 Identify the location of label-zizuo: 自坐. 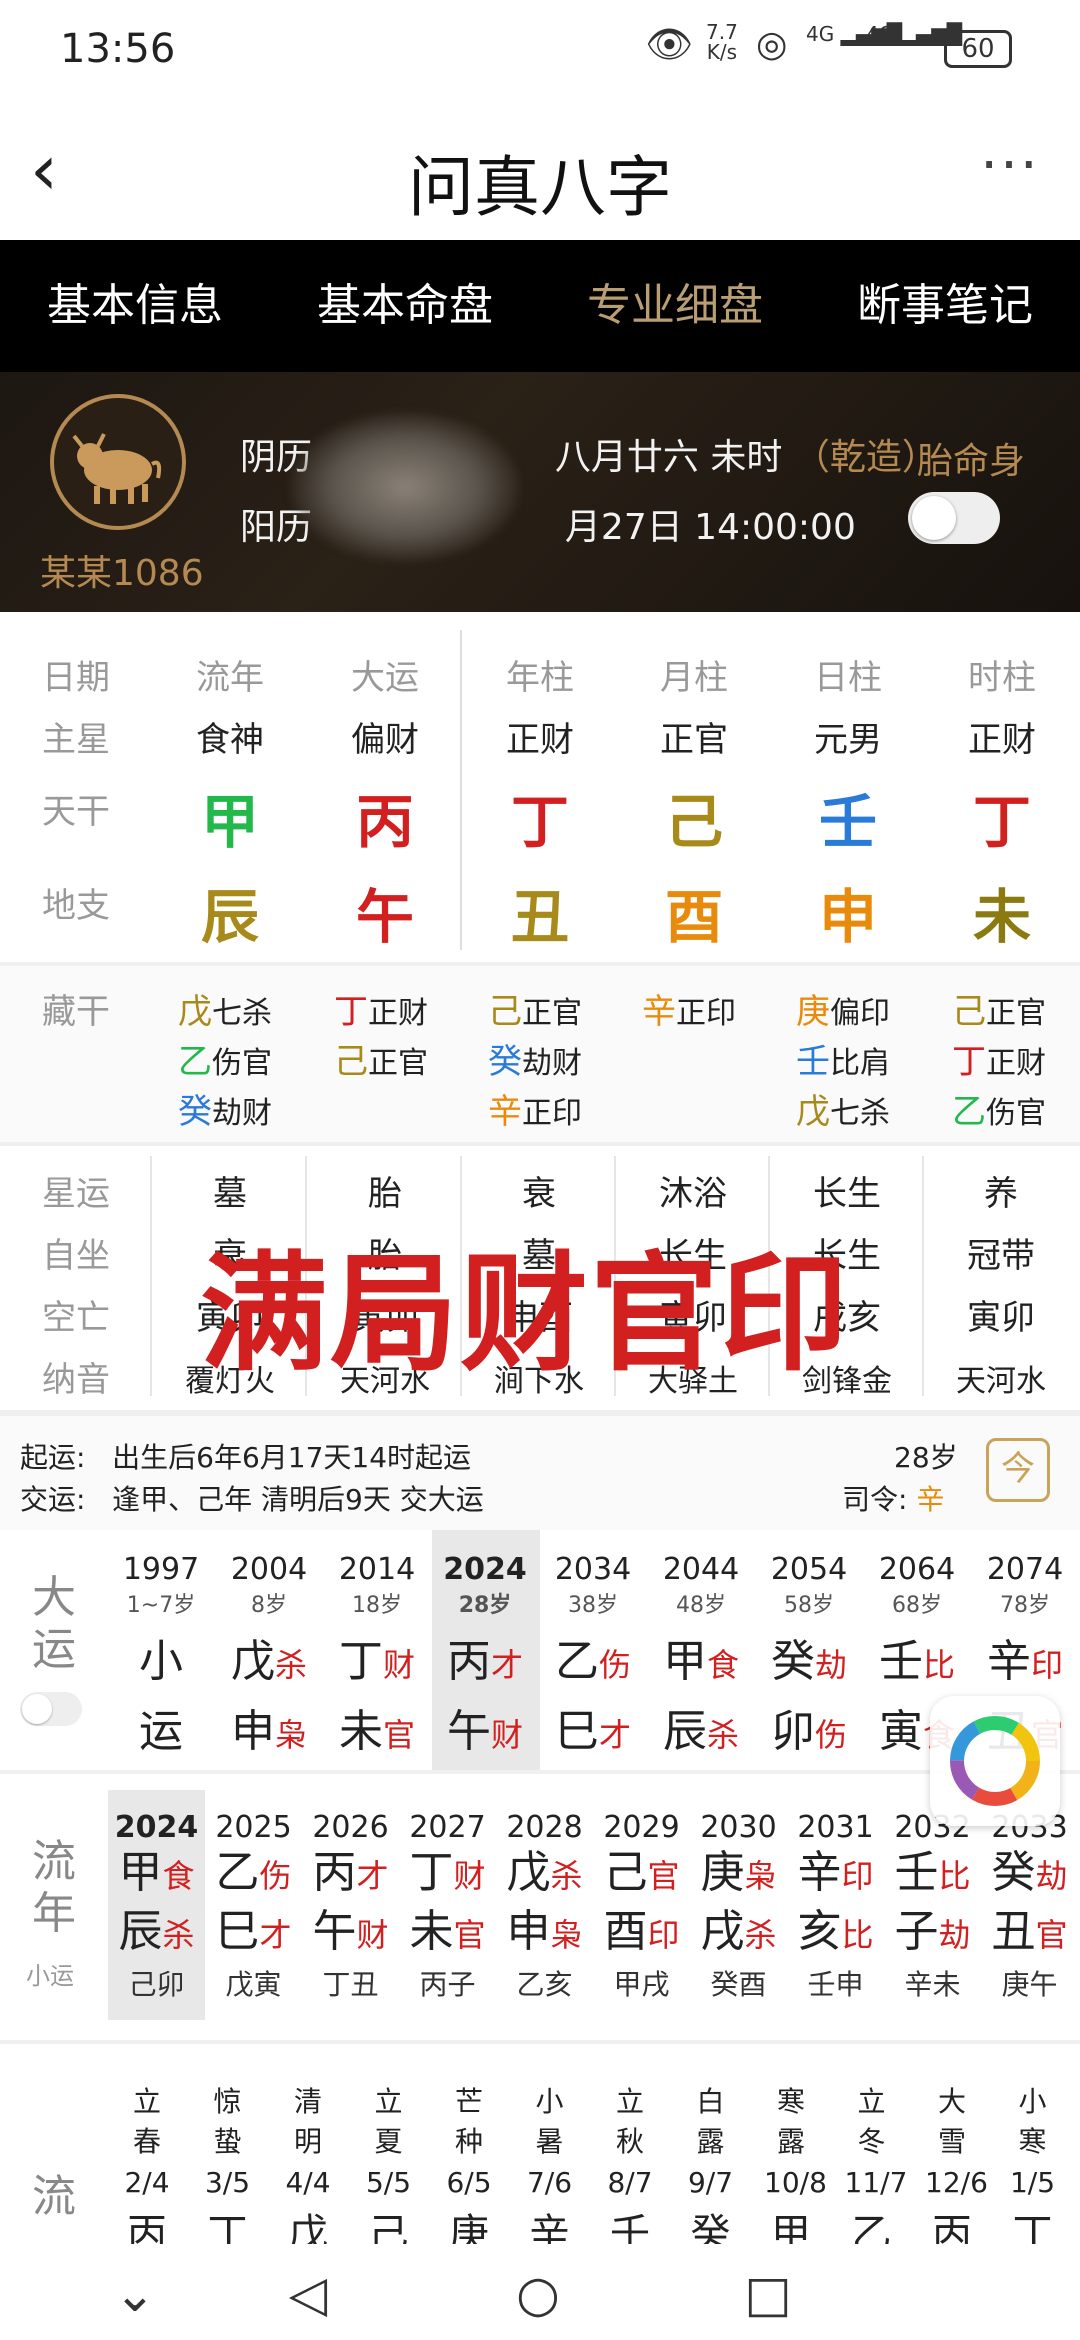
(76, 1256).